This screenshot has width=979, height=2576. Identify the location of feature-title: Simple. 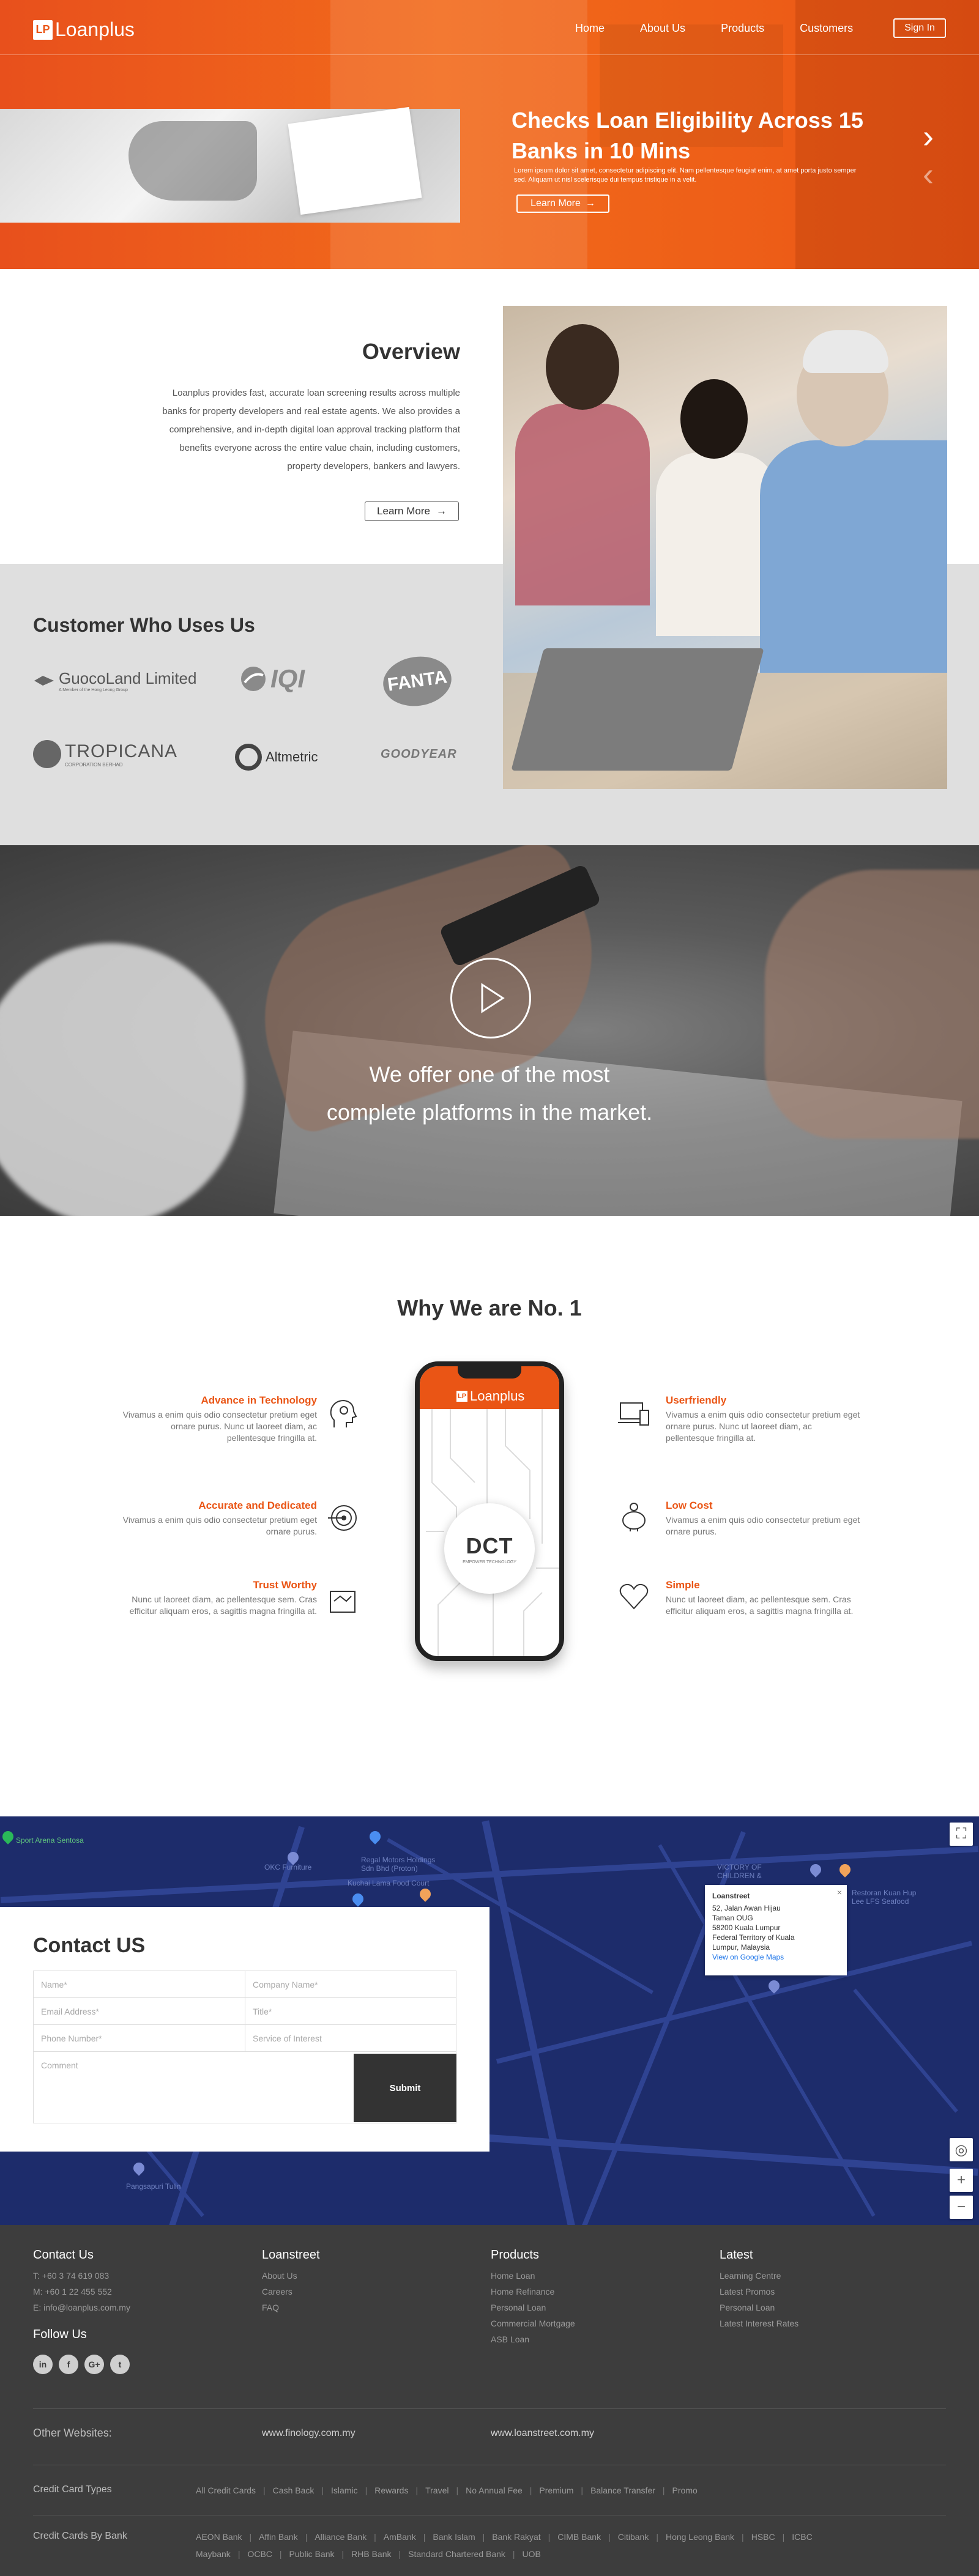
(683, 1585).